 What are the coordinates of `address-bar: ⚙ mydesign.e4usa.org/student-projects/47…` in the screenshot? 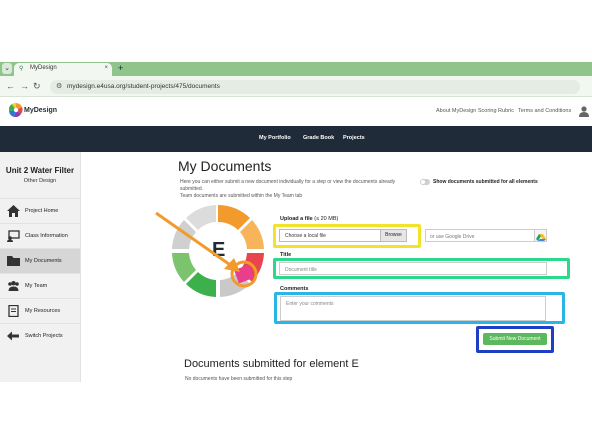 It's located at (315, 87).